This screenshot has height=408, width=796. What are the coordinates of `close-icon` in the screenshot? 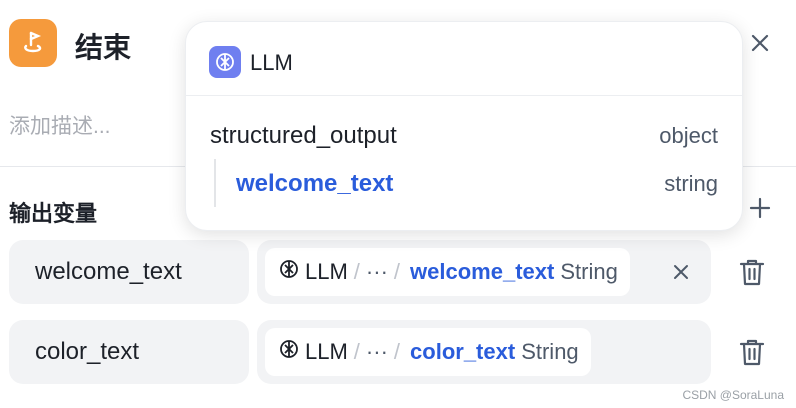 It's located at (760, 43).